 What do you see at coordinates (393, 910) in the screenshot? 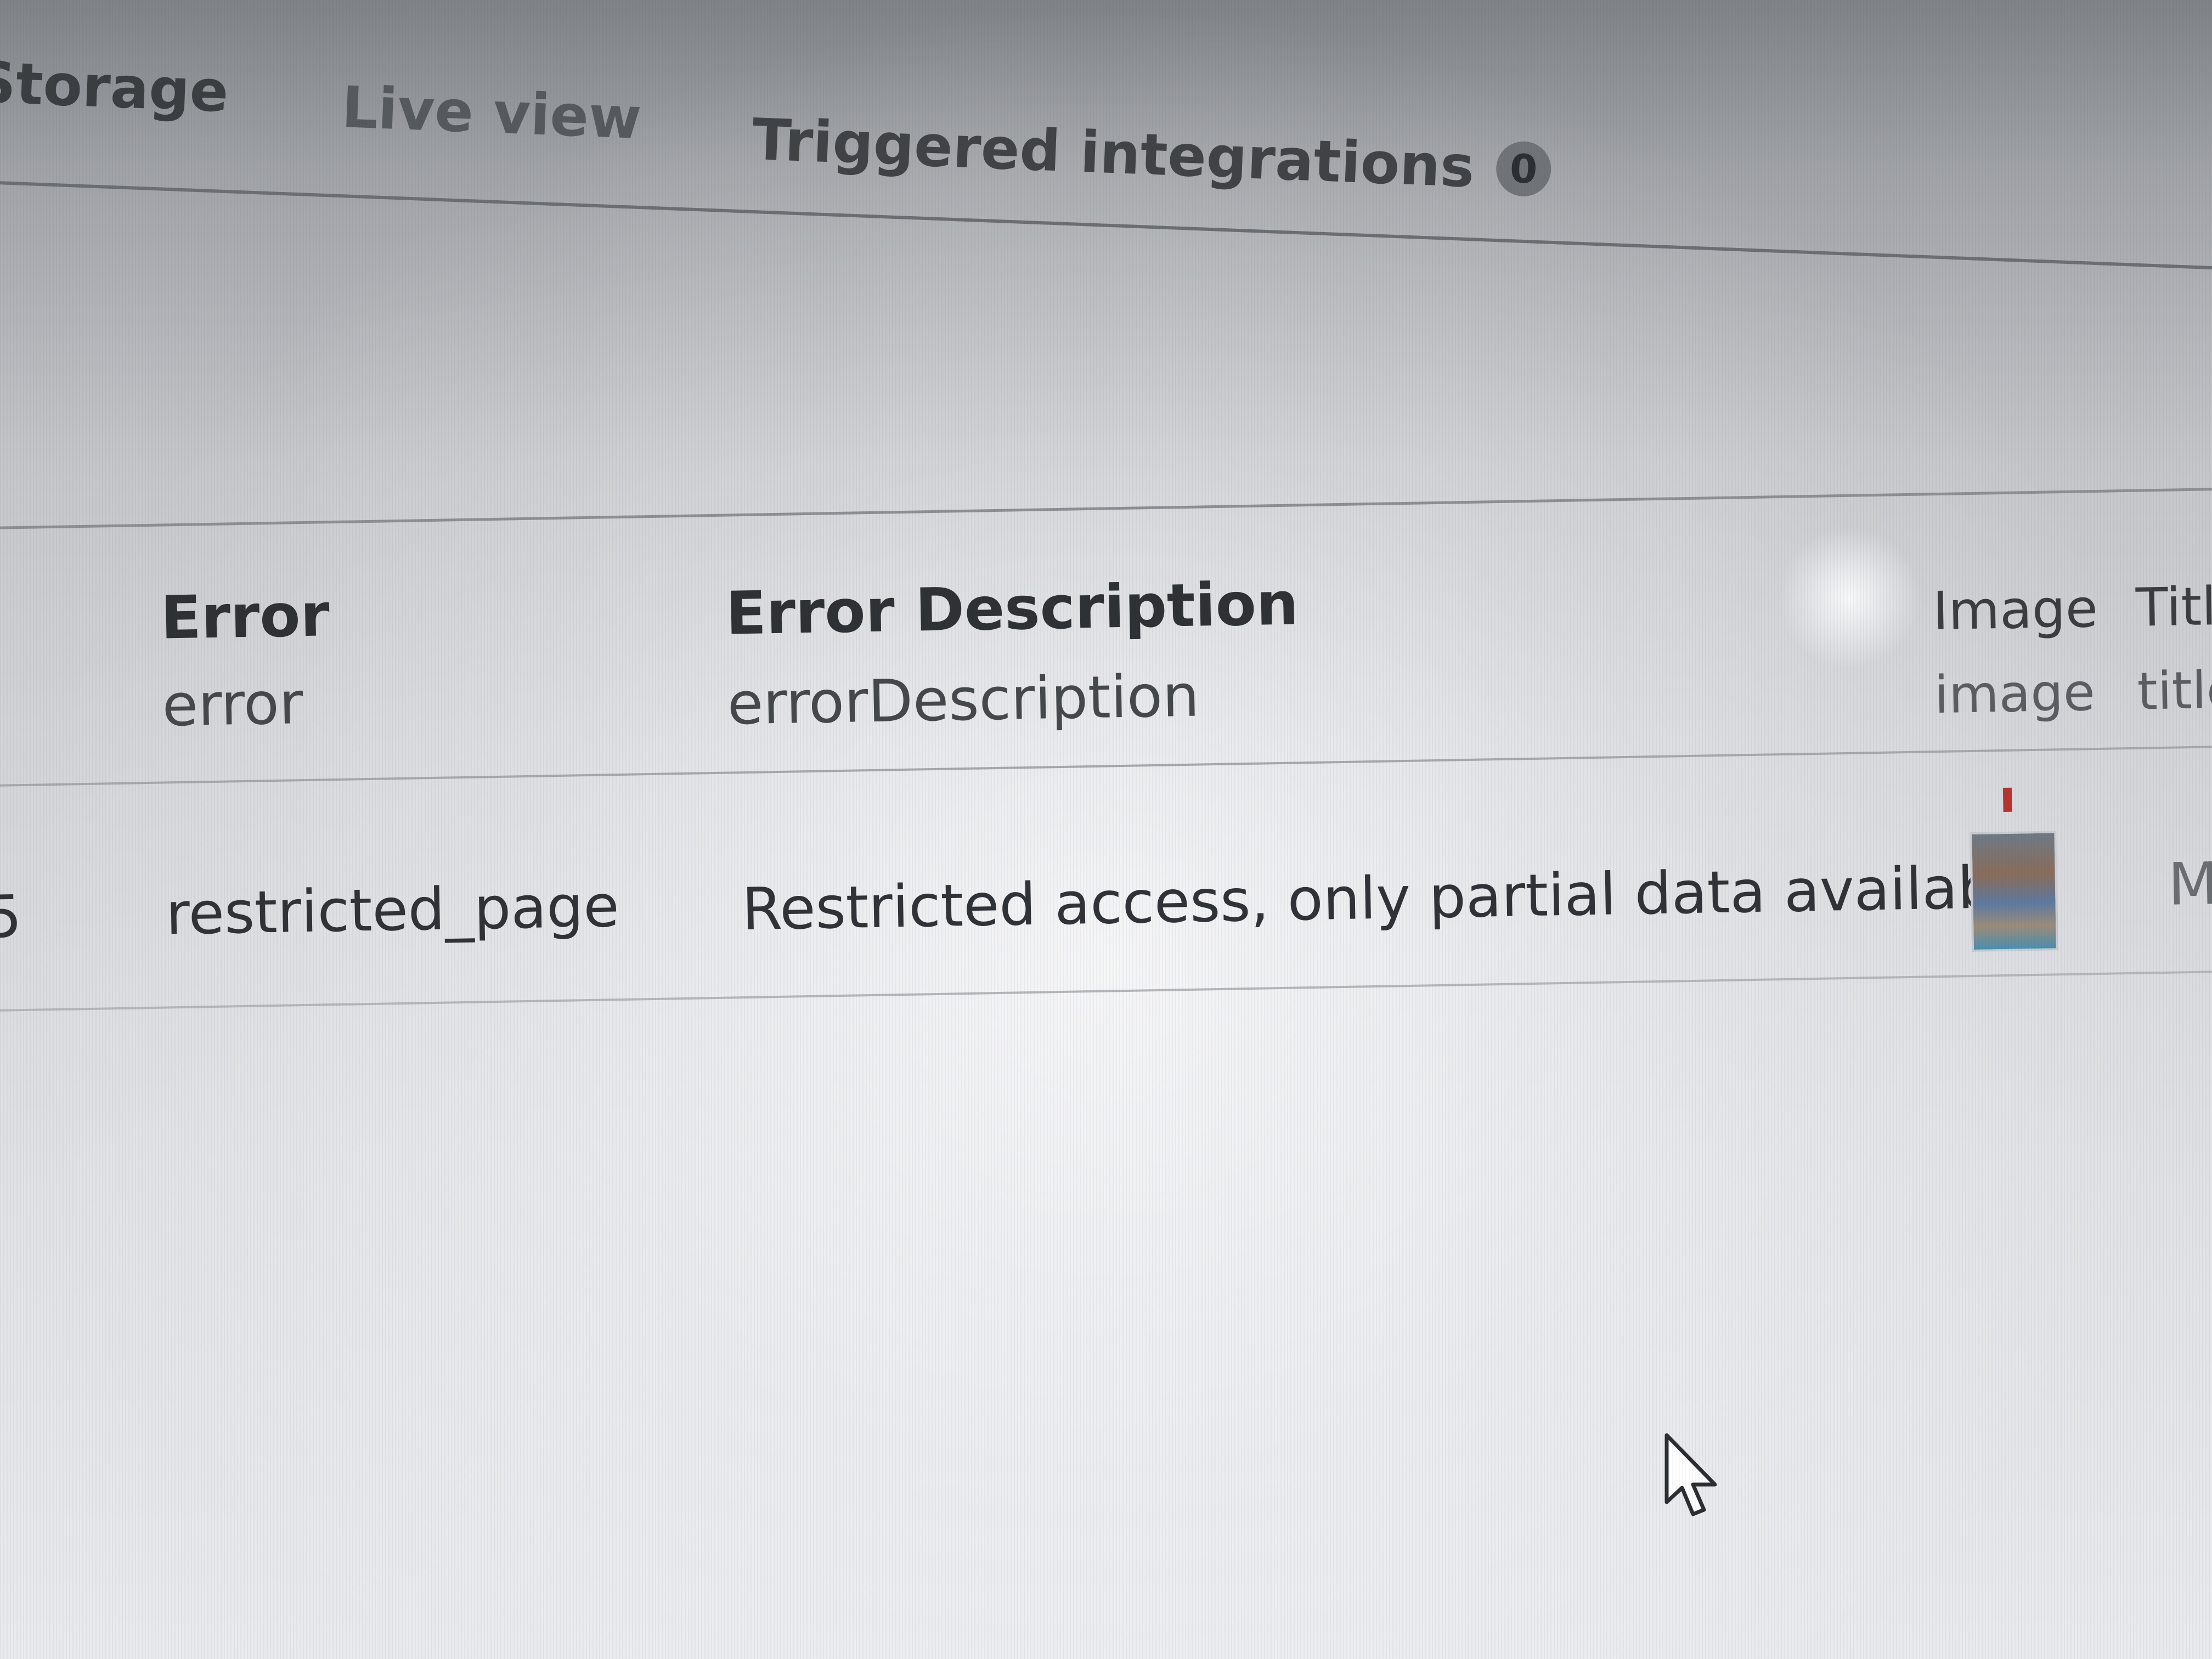
I see `error-cell: restricted_page` at bounding box center [393, 910].